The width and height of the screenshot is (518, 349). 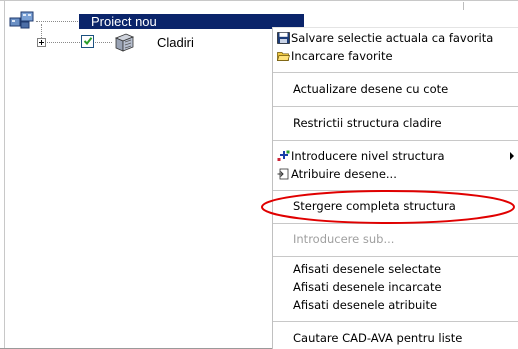 I want to click on tree-root-project: Proiect nou, so click(x=191, y=21).